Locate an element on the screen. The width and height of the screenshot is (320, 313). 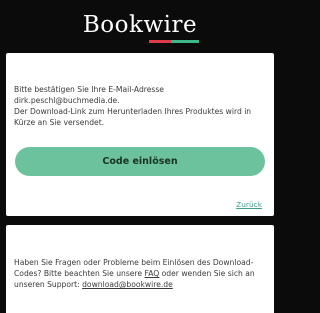
support-text-segment: oder wenden Sie sich an is located at coordinates (207, 273).